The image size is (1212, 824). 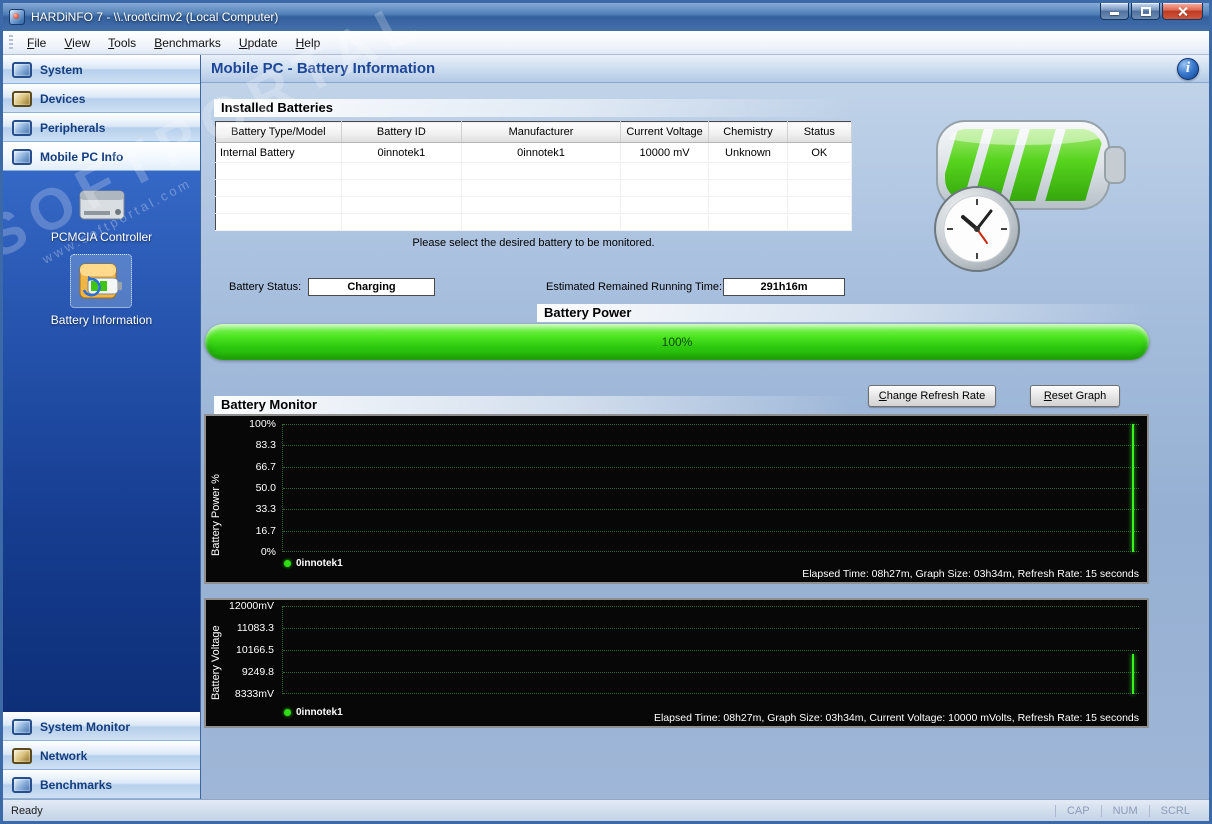 I want to click on battery-status-value: Charging, so click(x=371, y=287).